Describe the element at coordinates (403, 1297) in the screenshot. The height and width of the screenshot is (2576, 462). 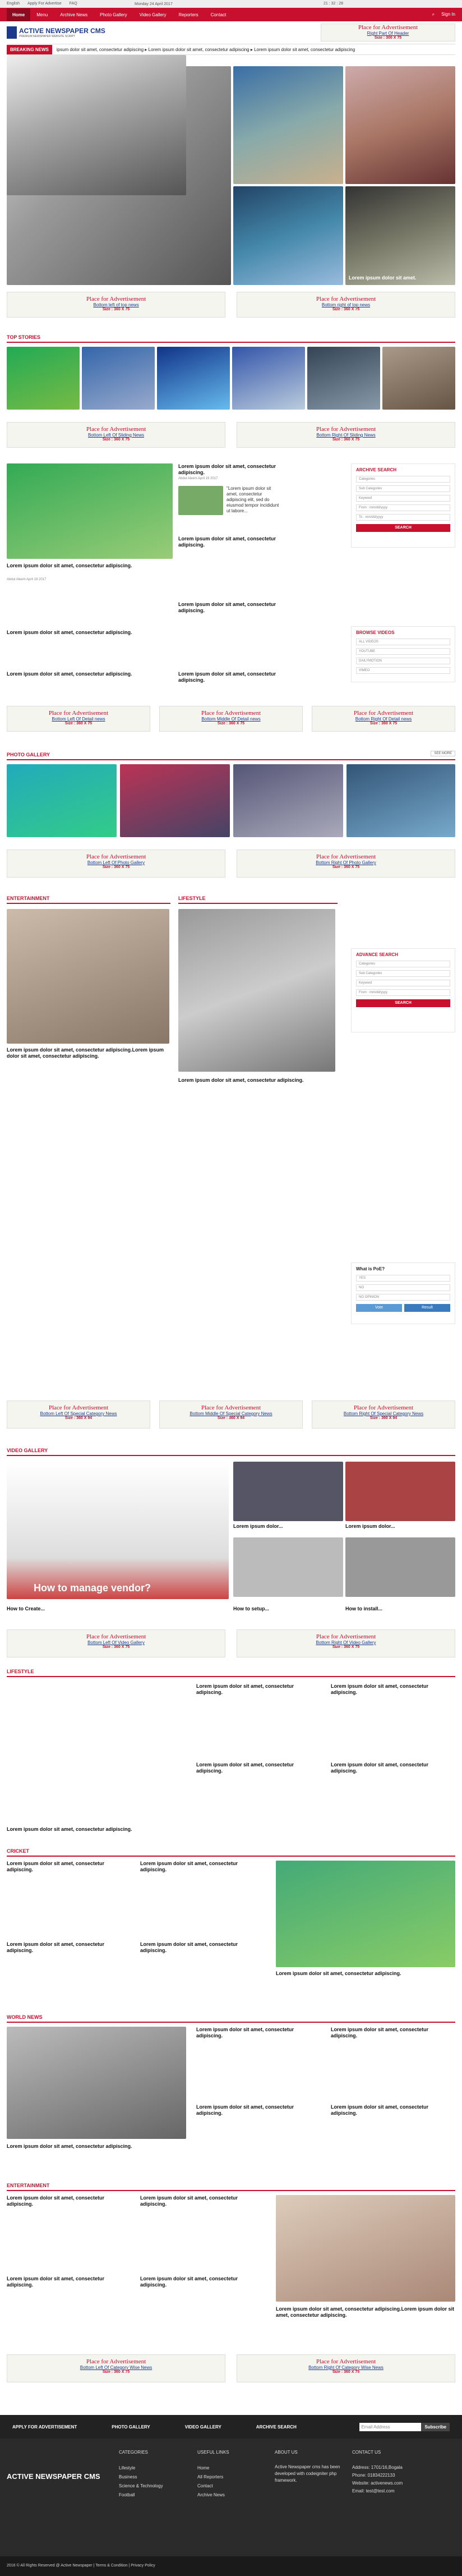
I see `poll-option-none: NO OPINION` at that location.